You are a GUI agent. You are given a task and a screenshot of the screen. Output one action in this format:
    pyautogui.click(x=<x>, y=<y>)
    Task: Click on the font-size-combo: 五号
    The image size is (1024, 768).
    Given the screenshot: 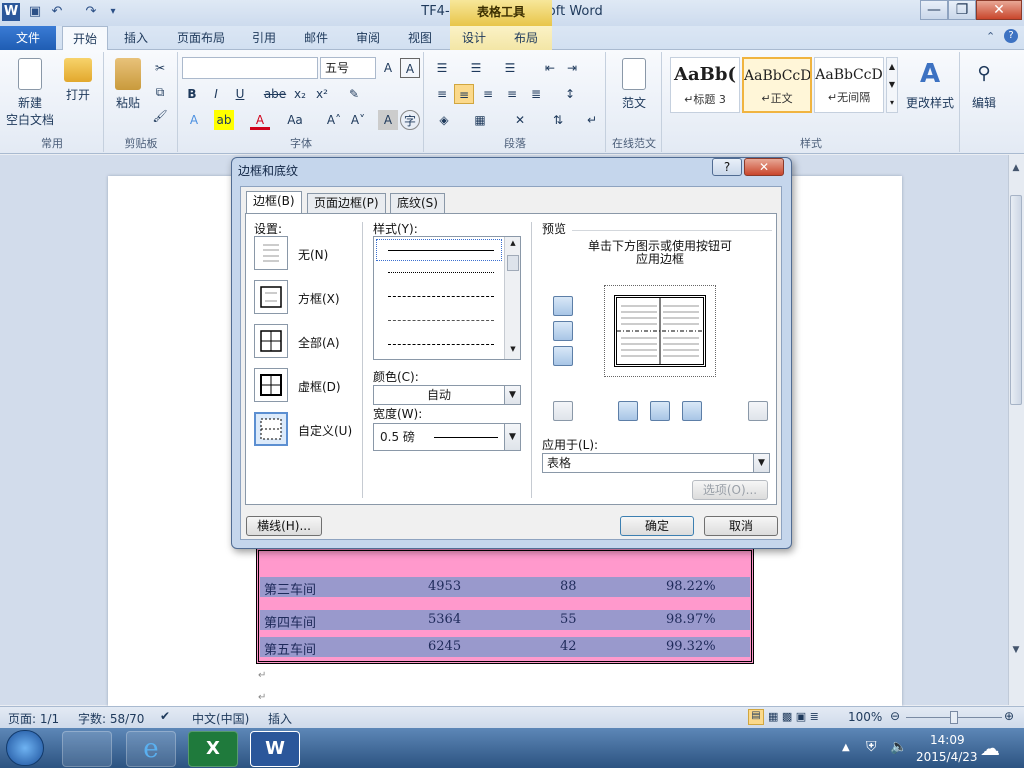 What is the action you would take?
    pyautogui.click(x=348, y=68)
    